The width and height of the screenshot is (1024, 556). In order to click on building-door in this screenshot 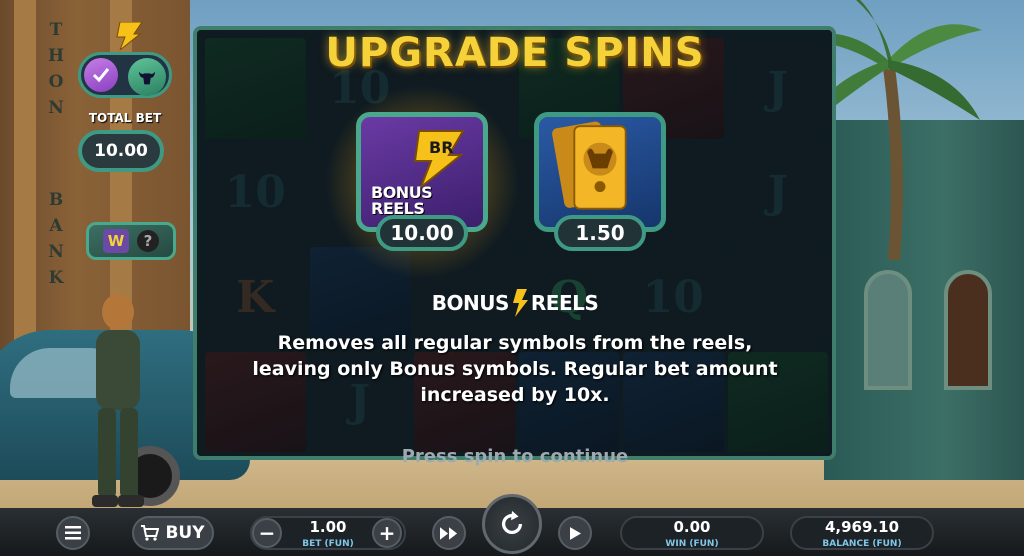, I will do `click(968, 330)`.